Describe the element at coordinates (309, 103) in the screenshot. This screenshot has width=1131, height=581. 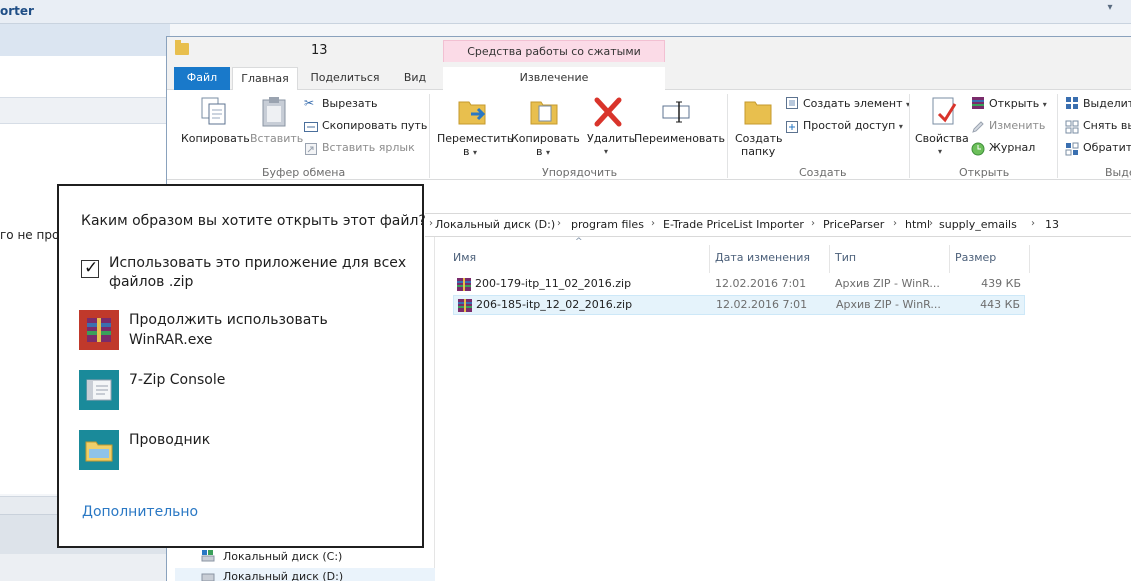
I see `scissors-icon: ✂` at that location.